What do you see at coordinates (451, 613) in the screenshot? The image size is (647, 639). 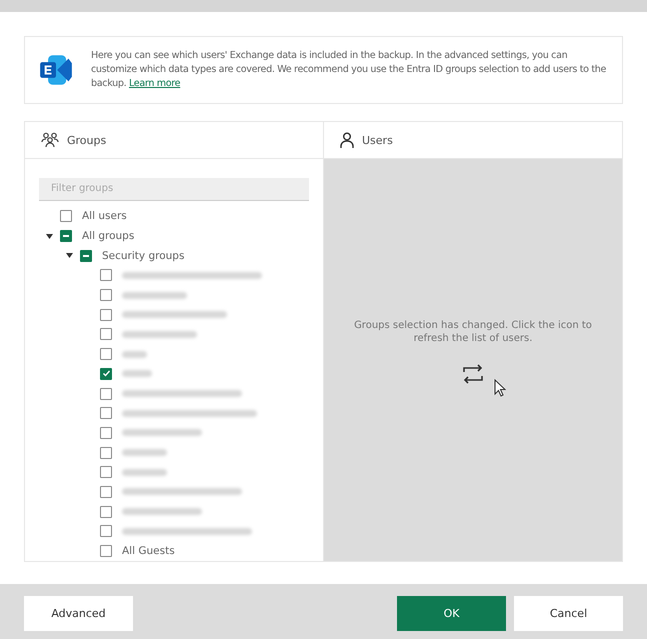 I see `ok-button: OK` at bounding box center [451, 613].